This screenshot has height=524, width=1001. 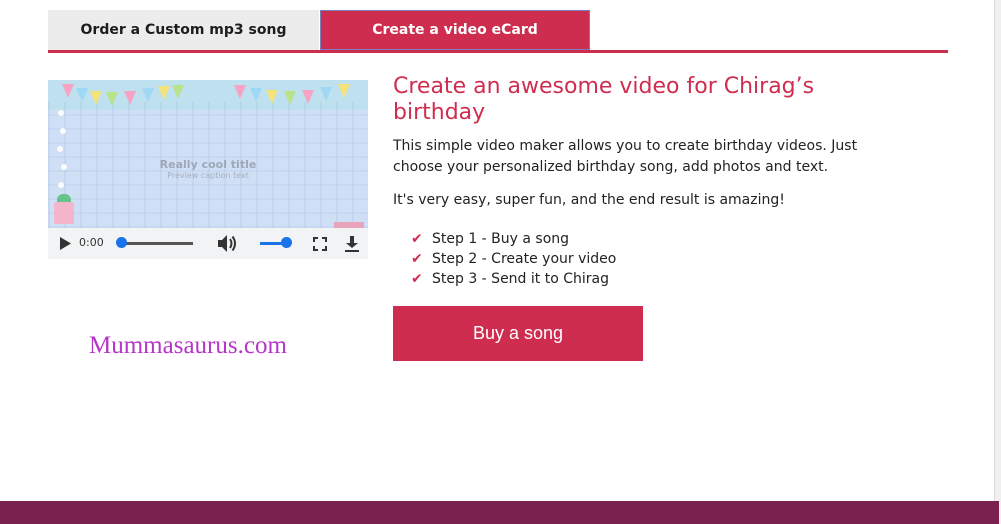 I want to click on current-time: 0:00, so click(x=91, y=242).